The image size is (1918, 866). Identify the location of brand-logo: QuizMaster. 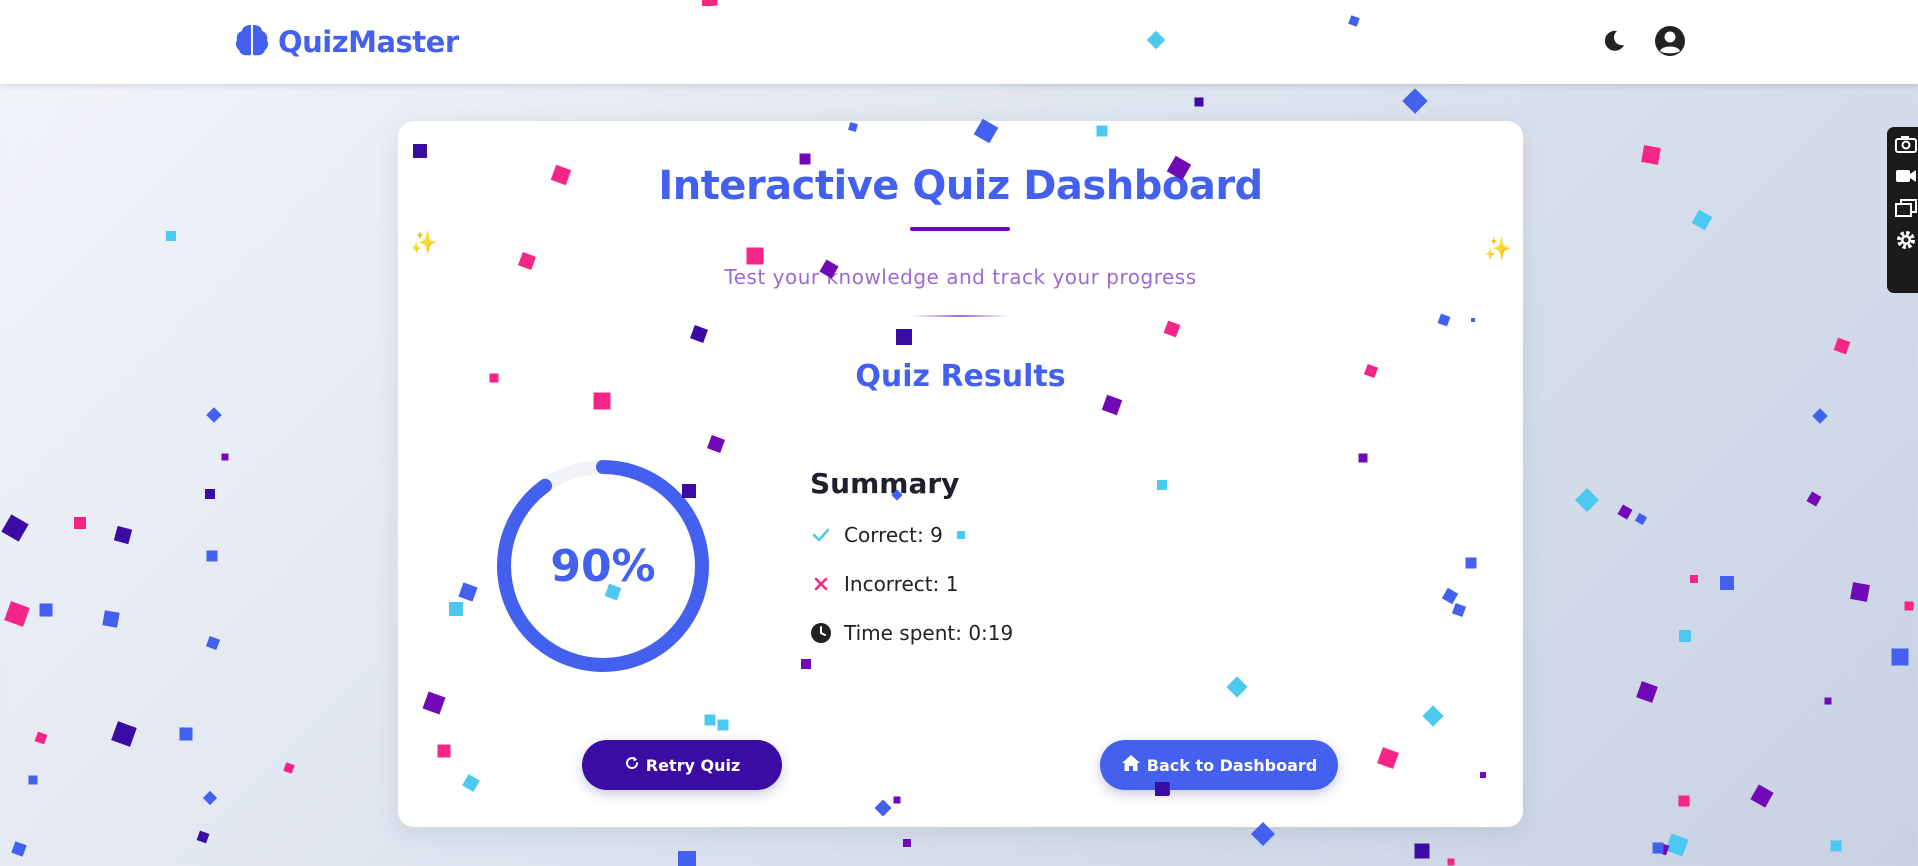
(346, 42).